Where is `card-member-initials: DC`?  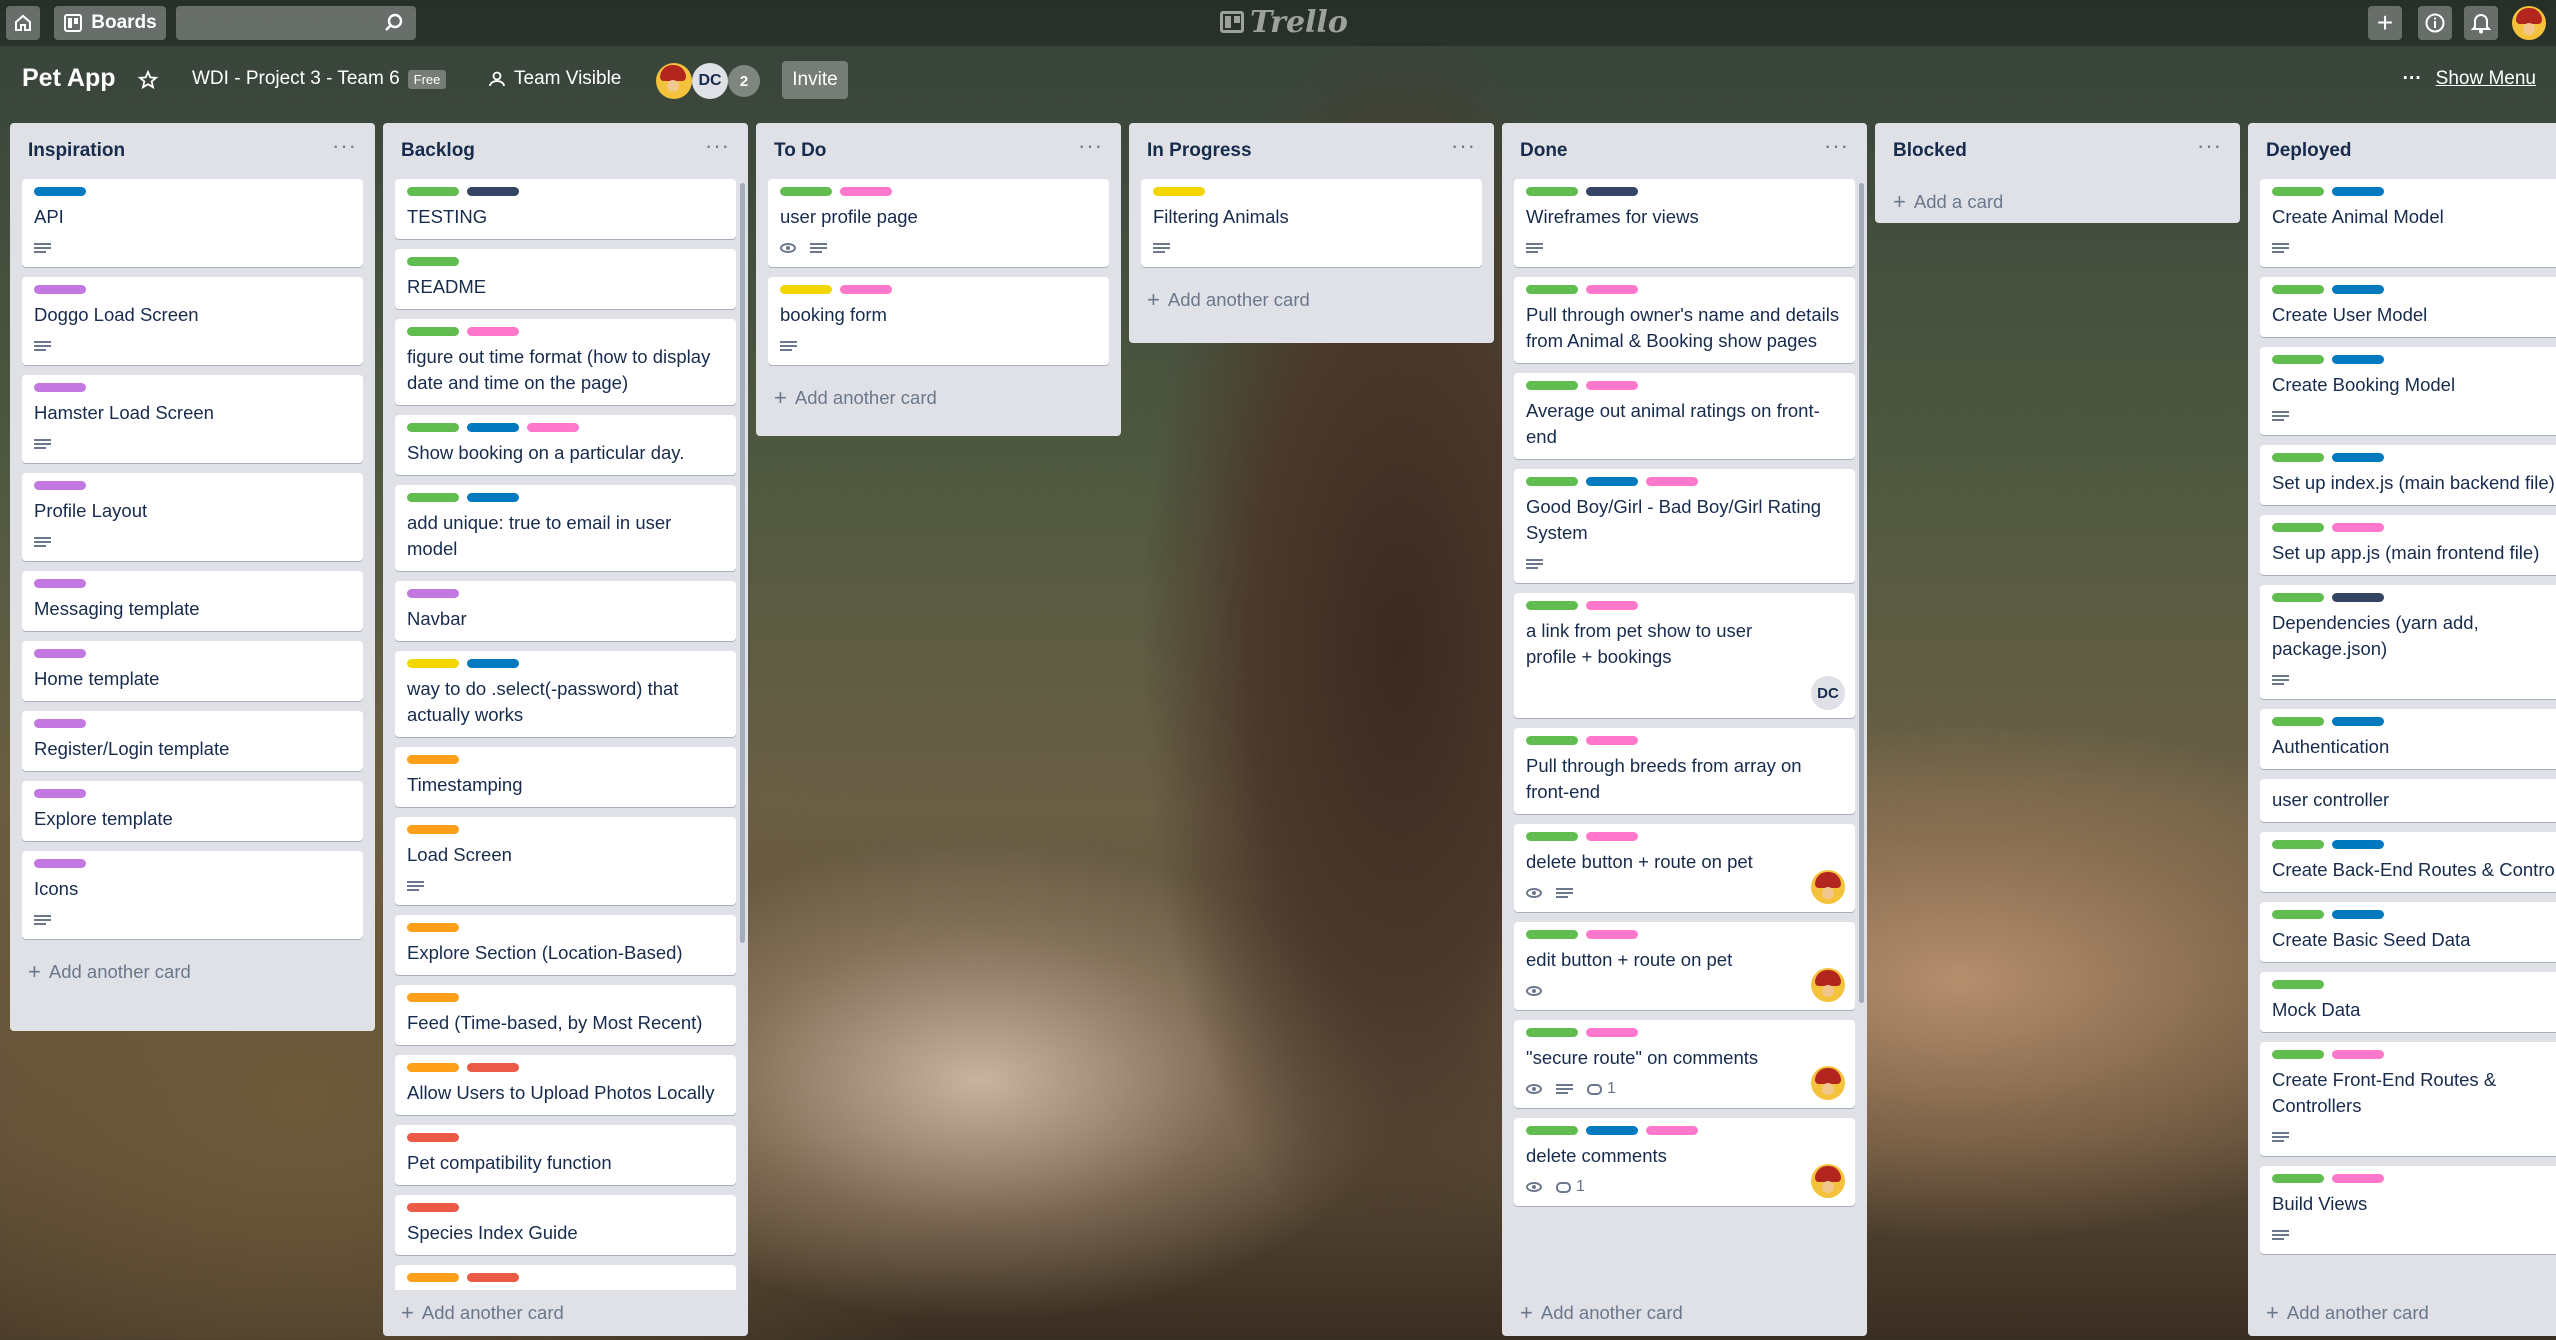
card-member-initials: DC is located at coordinates (1828, 693).